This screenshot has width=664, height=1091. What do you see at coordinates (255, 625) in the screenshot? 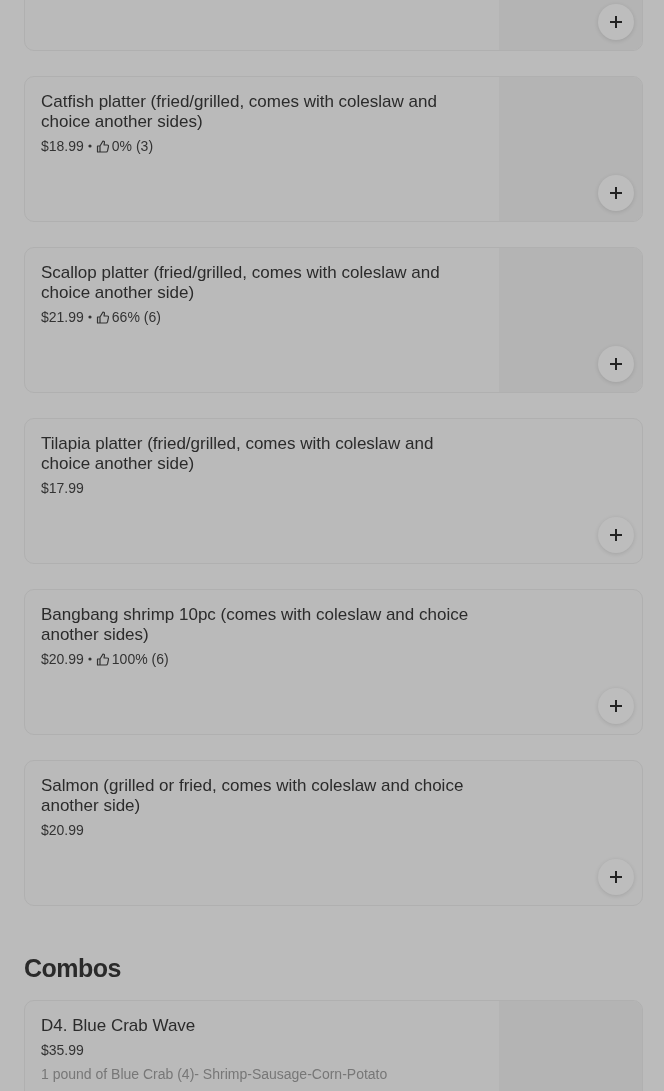
I see `item-name: Bangbang shrimp 10pc (comes with coleslaw and choice another sides)` at bounding box center [255, 625].